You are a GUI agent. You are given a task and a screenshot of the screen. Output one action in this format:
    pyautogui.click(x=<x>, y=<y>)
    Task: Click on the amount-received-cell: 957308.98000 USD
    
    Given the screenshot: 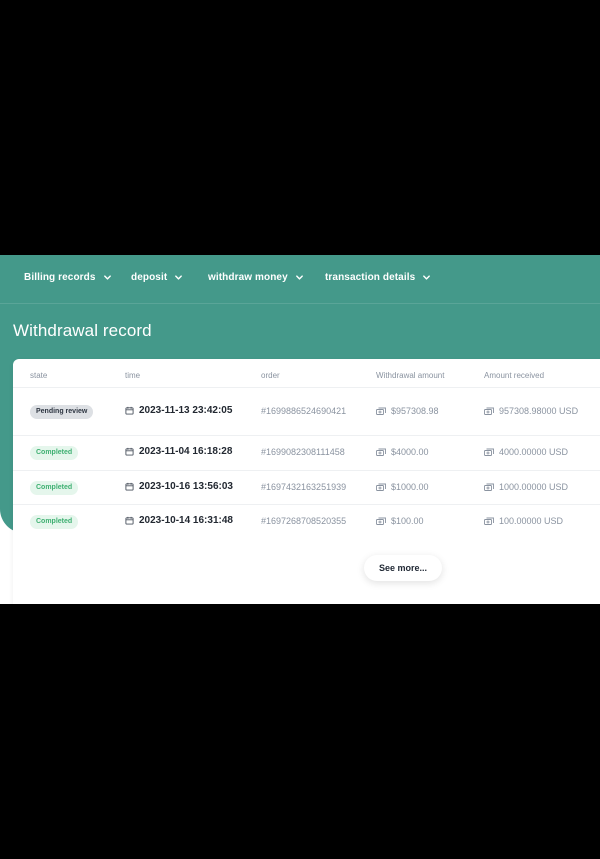 What is the action you would take?
    pyautogui.click(x=531, y=411)
    